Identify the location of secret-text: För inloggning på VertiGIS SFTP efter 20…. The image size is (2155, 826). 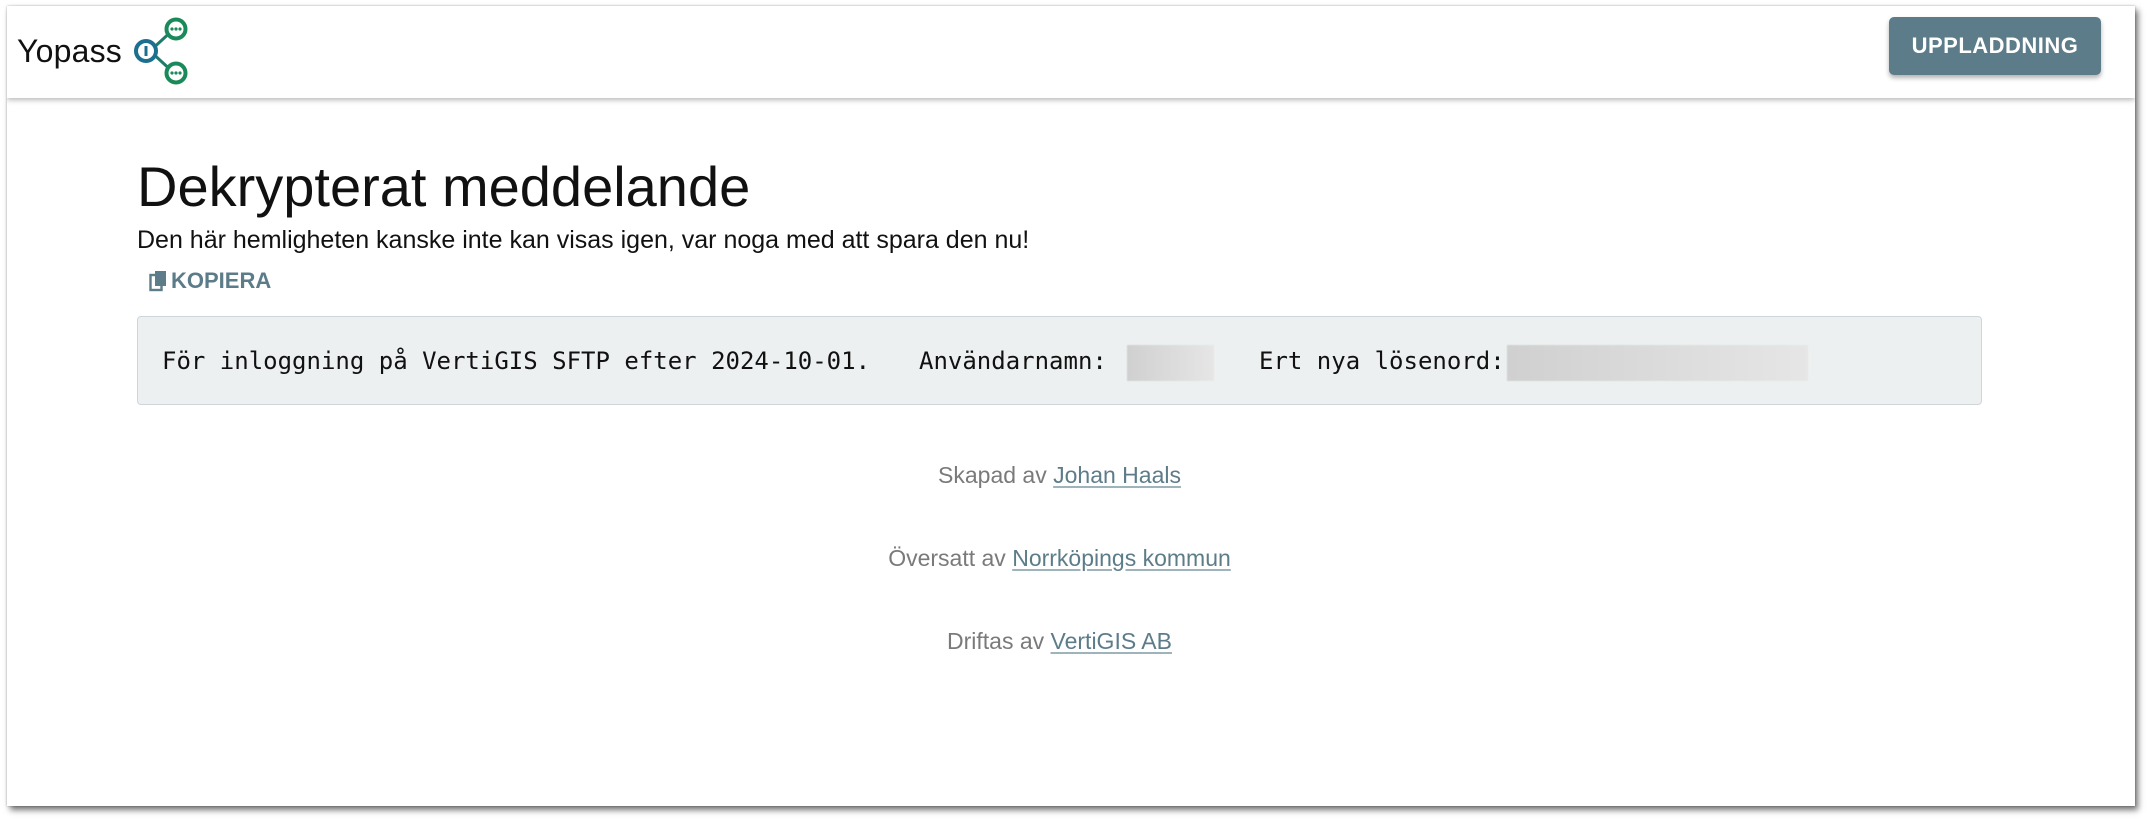
(516, 361).